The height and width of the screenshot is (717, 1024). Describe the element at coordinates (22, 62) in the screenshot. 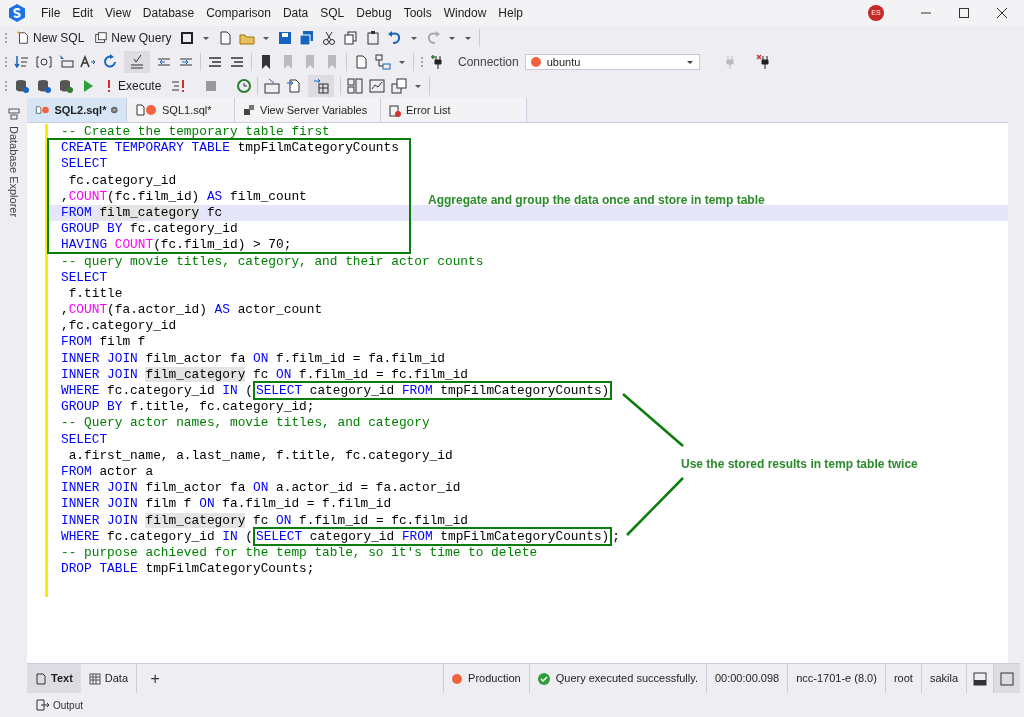

I see `sort-icon` at that location.